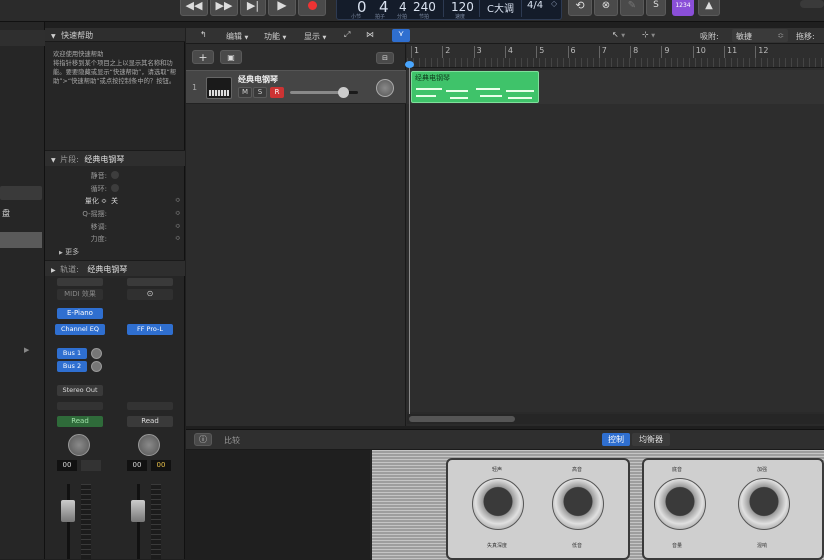 The image size is (824, 560). I want to click on link-button: ⊙, so click(150, 294).